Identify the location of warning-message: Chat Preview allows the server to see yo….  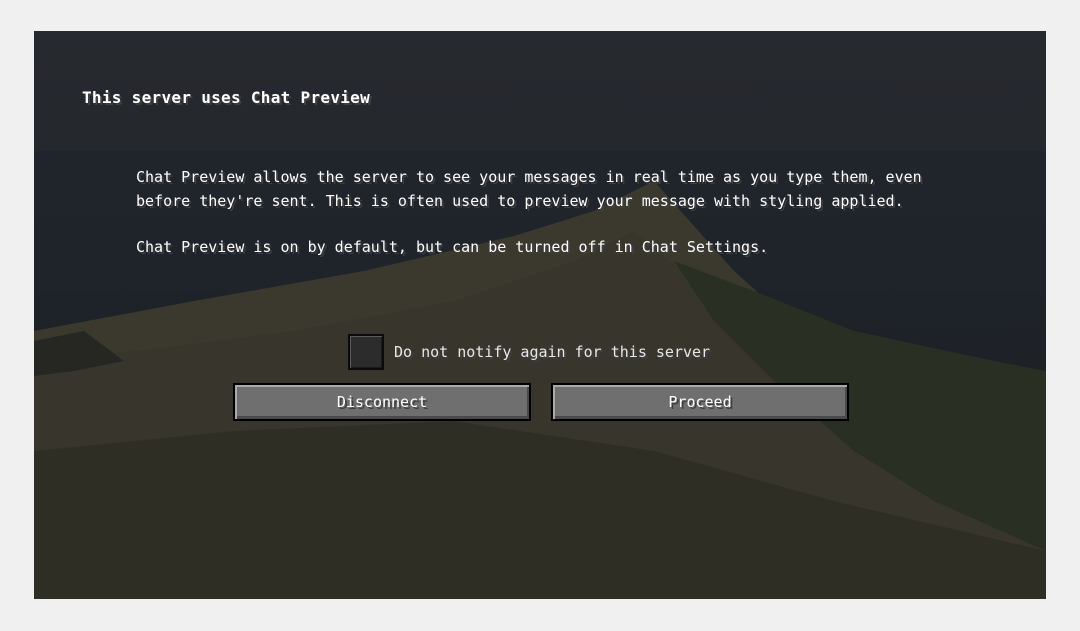
(551, 223).